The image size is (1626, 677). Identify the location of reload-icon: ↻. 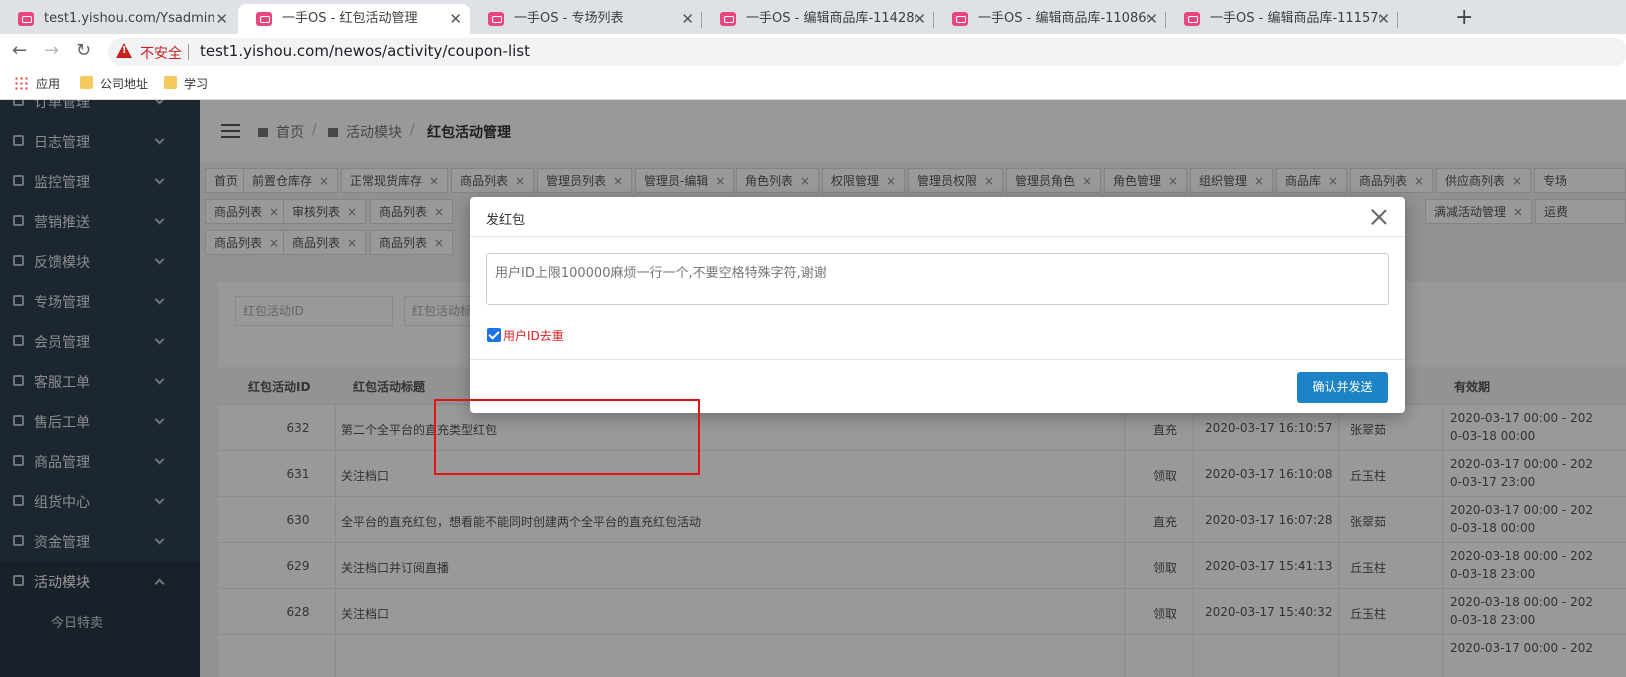
(83, 50).